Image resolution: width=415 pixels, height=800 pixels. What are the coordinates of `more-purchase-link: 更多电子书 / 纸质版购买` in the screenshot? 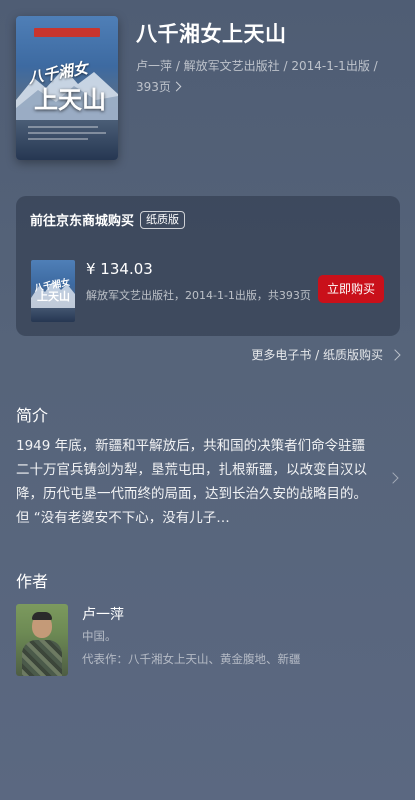 It's located at (326, 354).